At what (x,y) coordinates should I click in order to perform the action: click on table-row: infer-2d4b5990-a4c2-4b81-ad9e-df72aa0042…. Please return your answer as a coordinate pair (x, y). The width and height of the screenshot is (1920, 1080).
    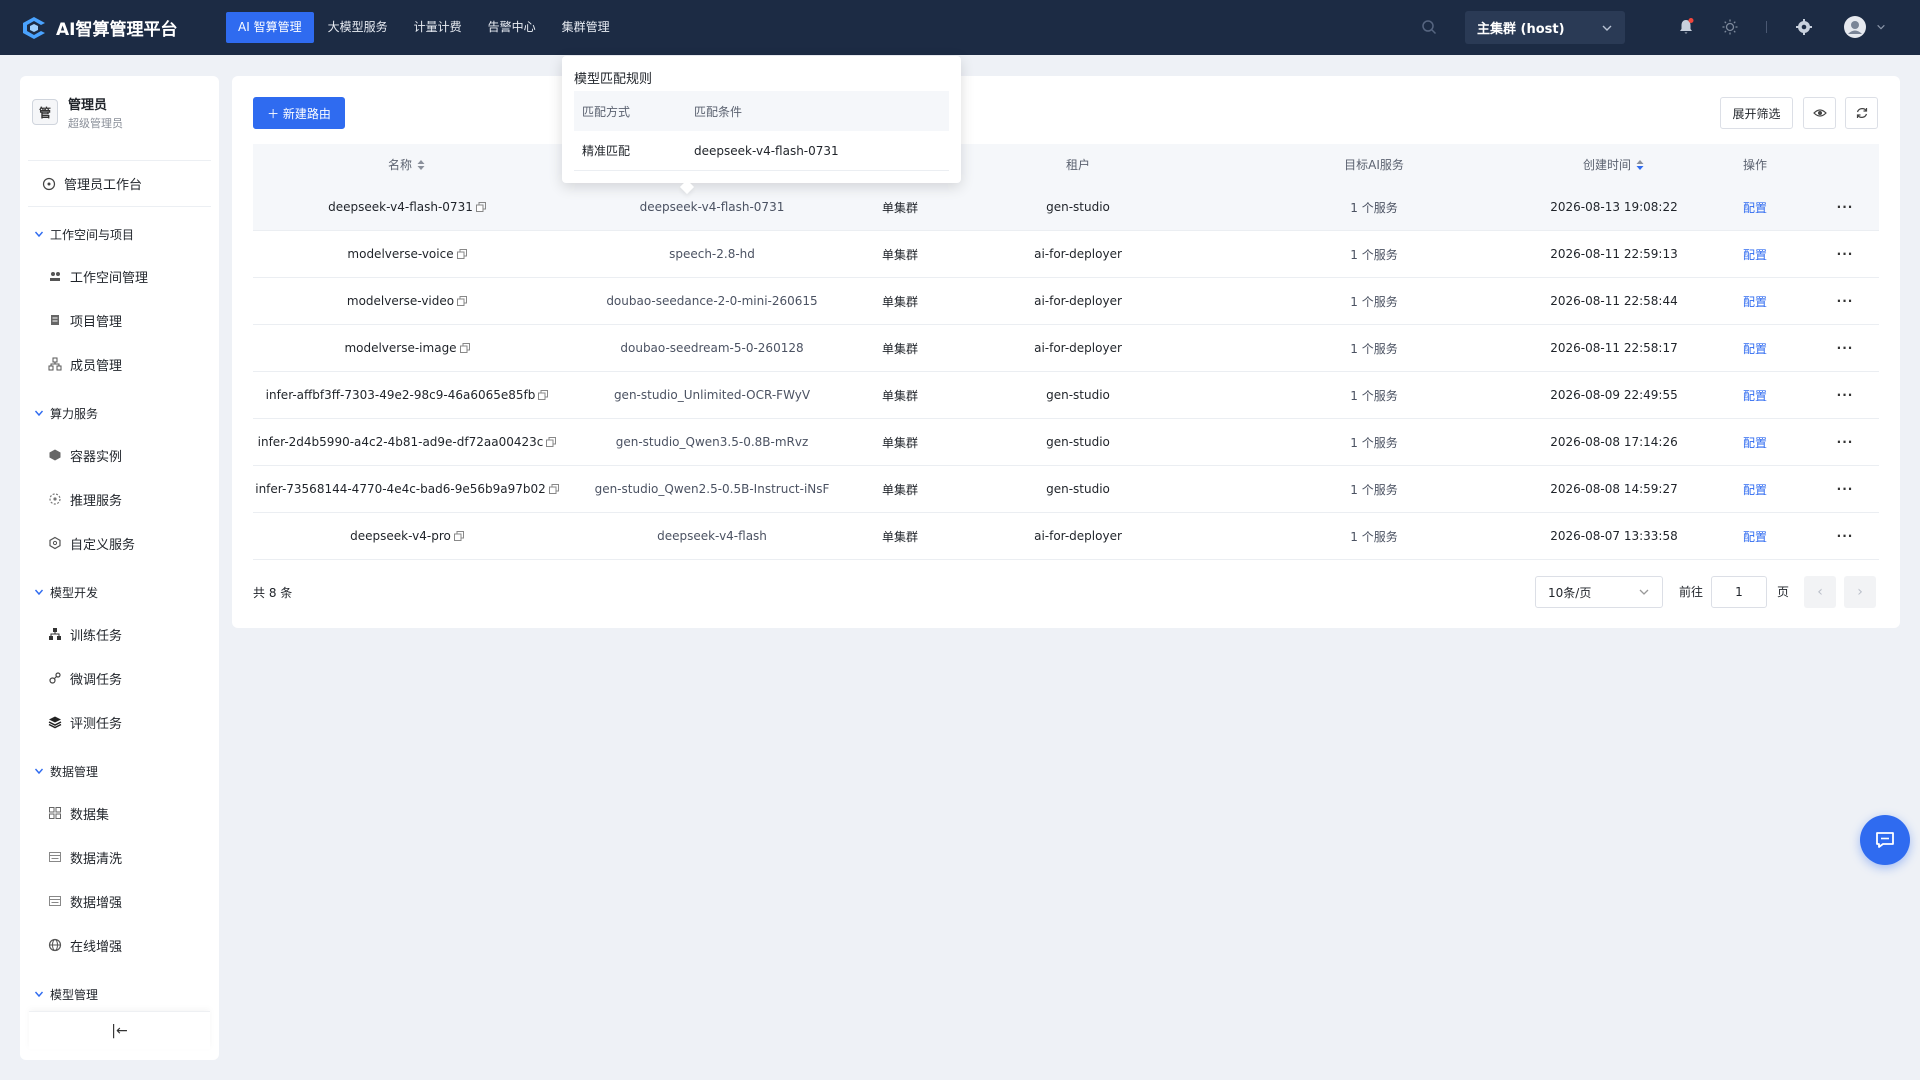
    Looking at the image, I should click on (1066, 442).